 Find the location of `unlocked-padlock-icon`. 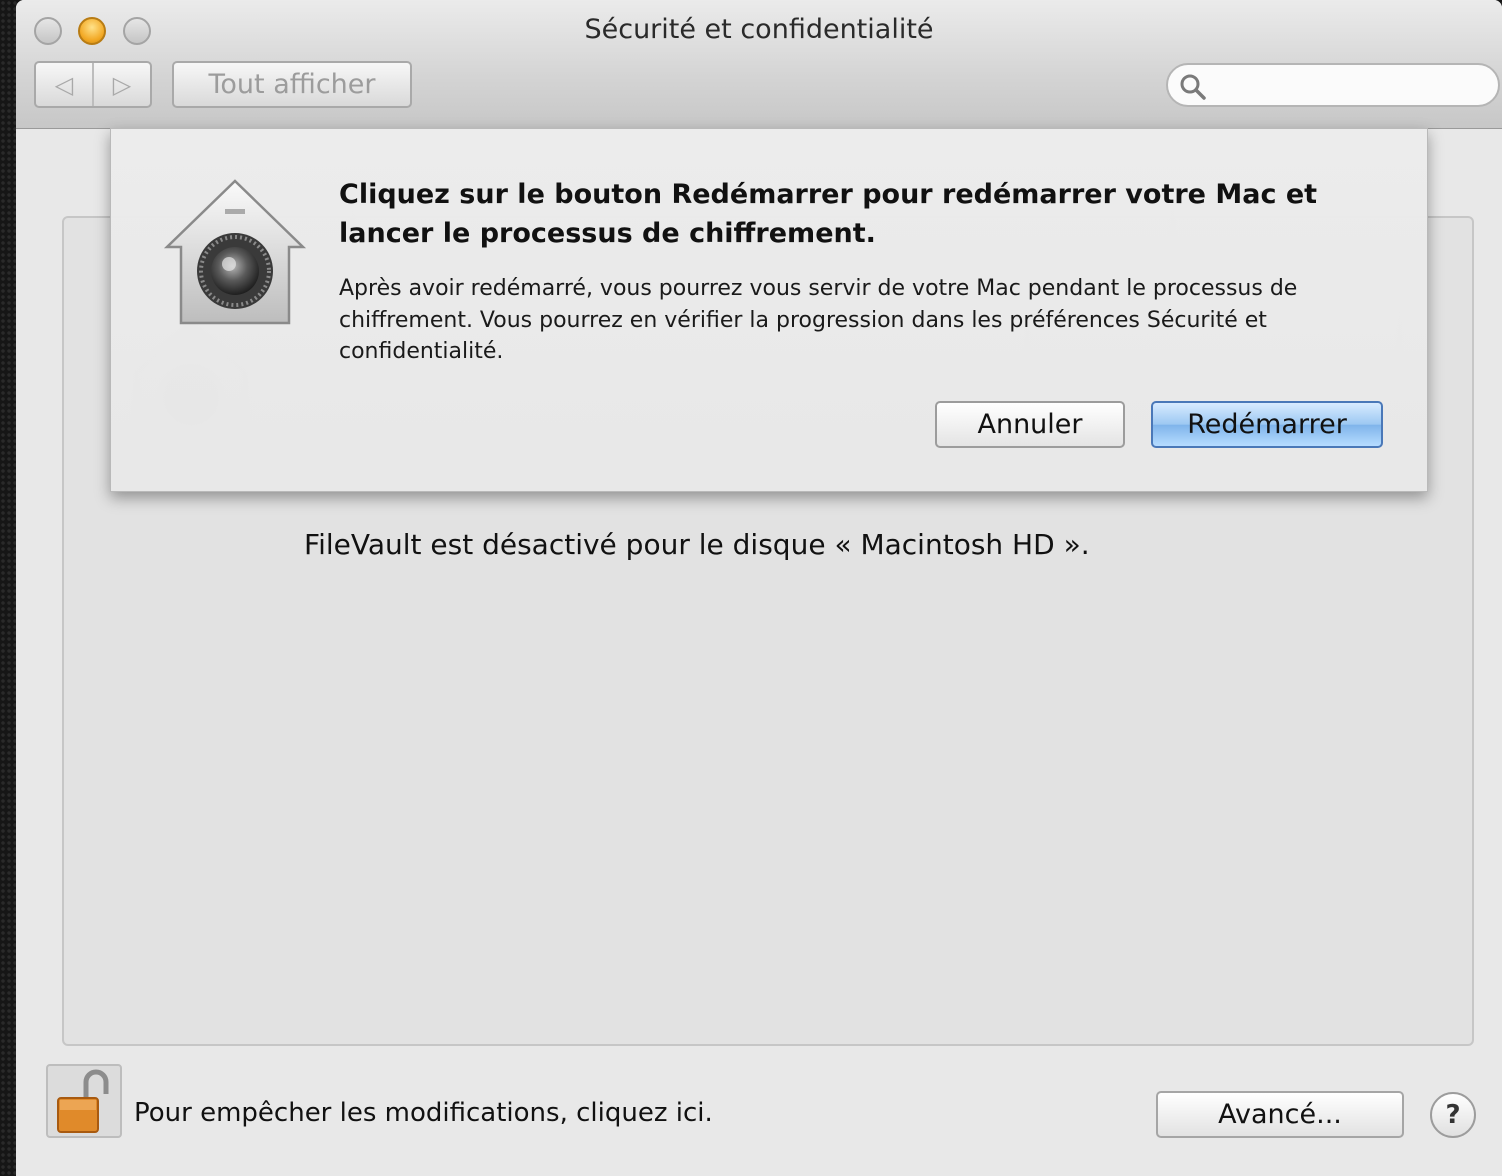

unlocked-padlock-icon is located at coordinates (85, 1102).